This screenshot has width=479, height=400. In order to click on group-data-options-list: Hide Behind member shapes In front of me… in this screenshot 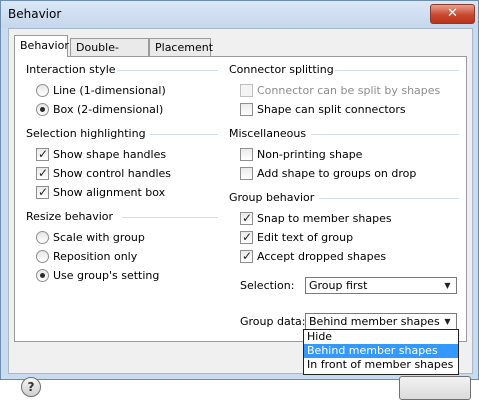, I will do `click(381, 352)`.